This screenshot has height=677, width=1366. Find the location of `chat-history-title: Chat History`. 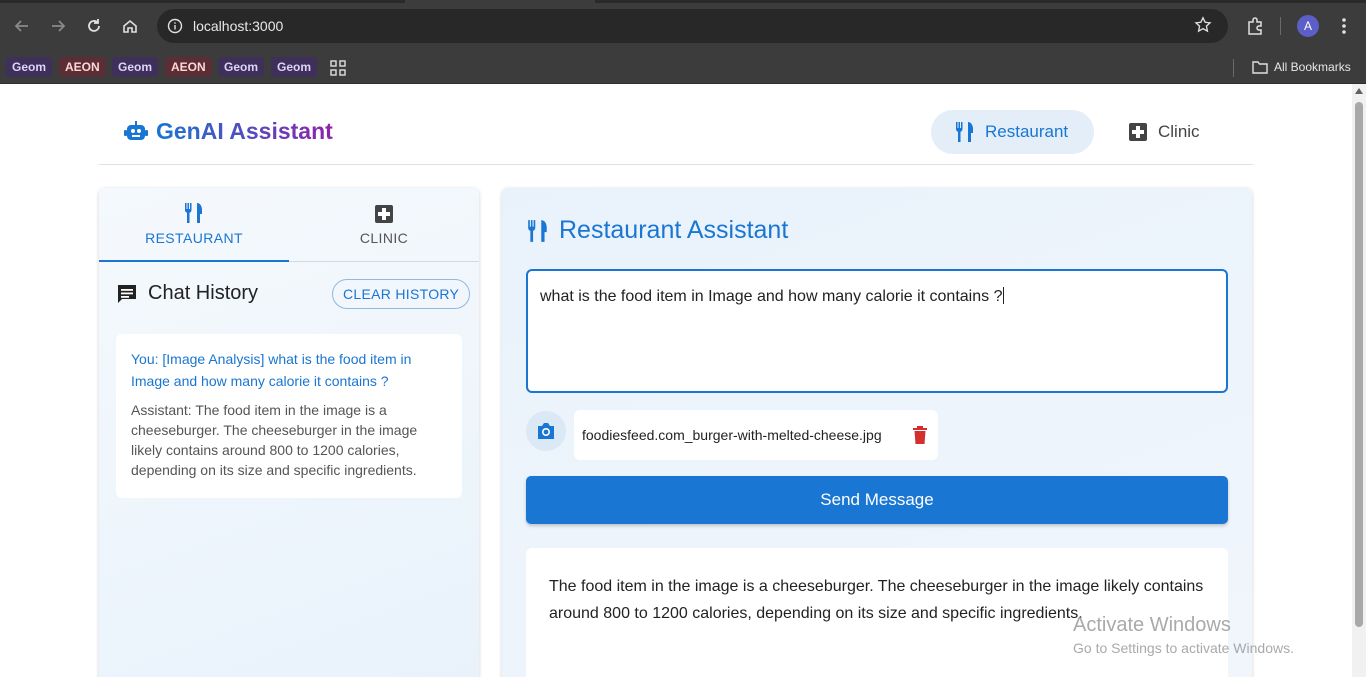

chat-history-title: Chat History is located at coordinates (203, 293).